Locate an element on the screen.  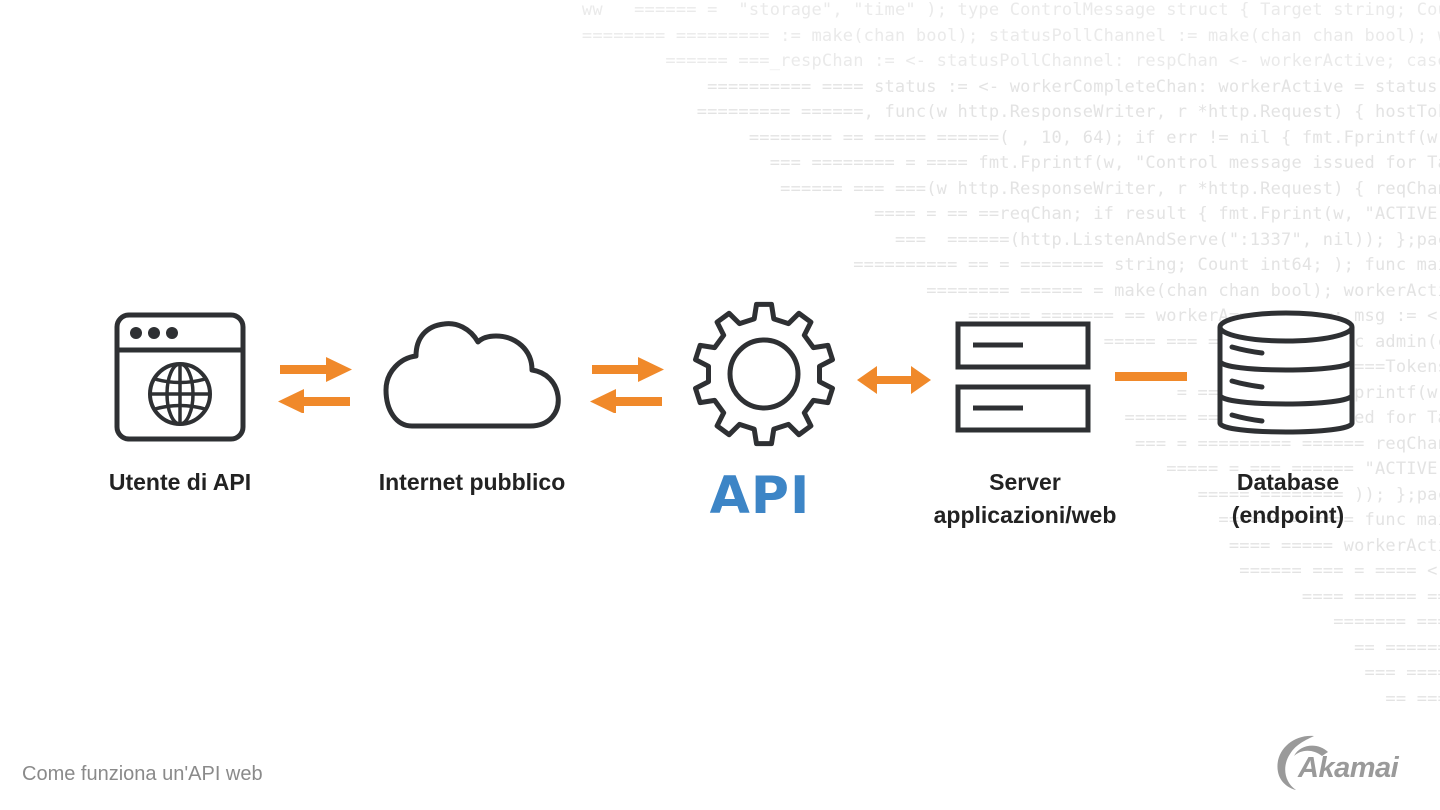
background-code-line: === ==== is located at coordinates (1402, 673).